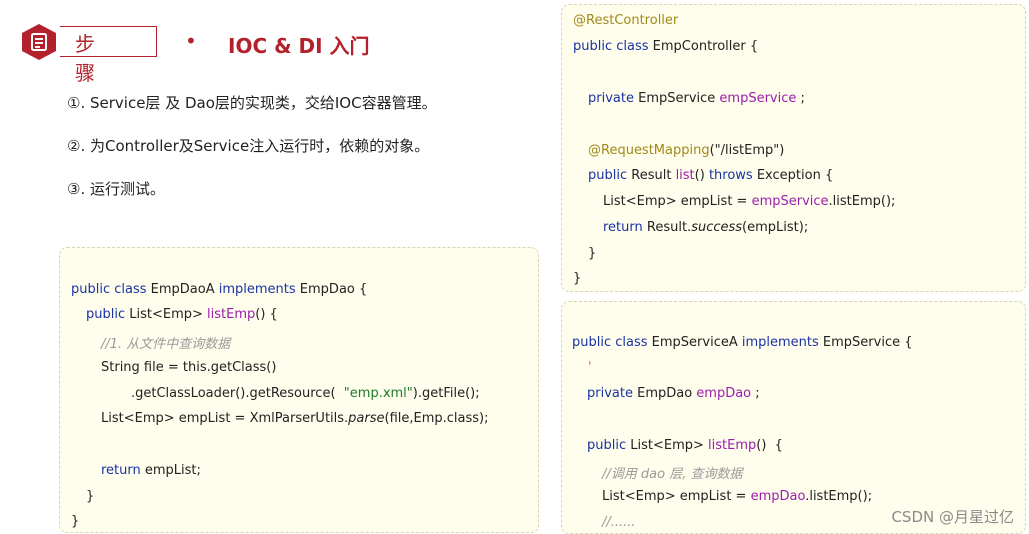  Describe the element at coordinates (248, 146) in the screenshot. I see `step-item-2: ②. 为Controller及Service注入运行时，依赖的对象。` at that location.